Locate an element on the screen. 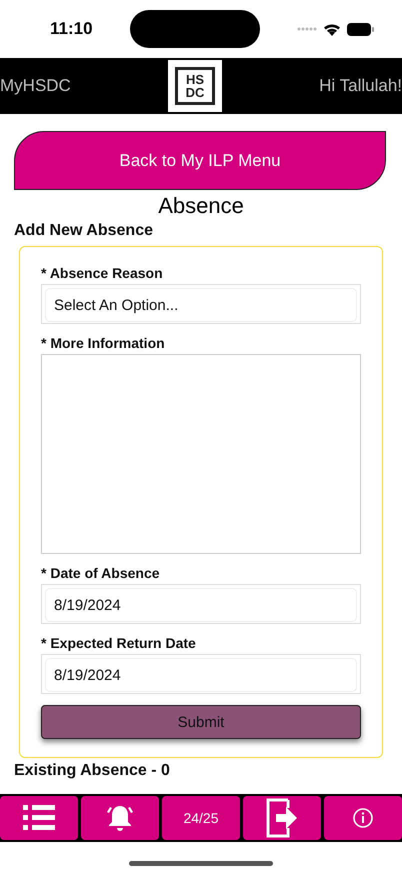  wifi-icon is located at coordinates (331, 29).